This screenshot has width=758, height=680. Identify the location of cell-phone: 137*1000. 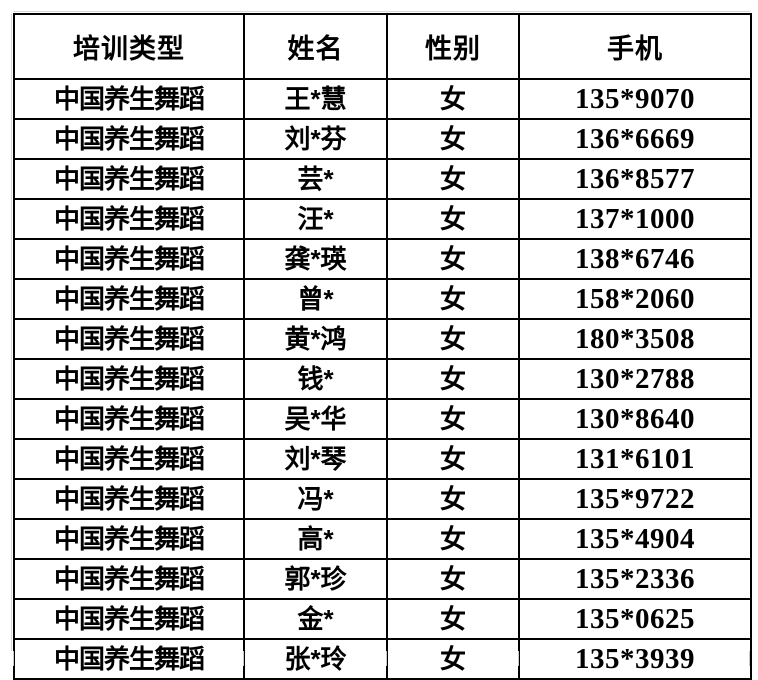
(635, 219).